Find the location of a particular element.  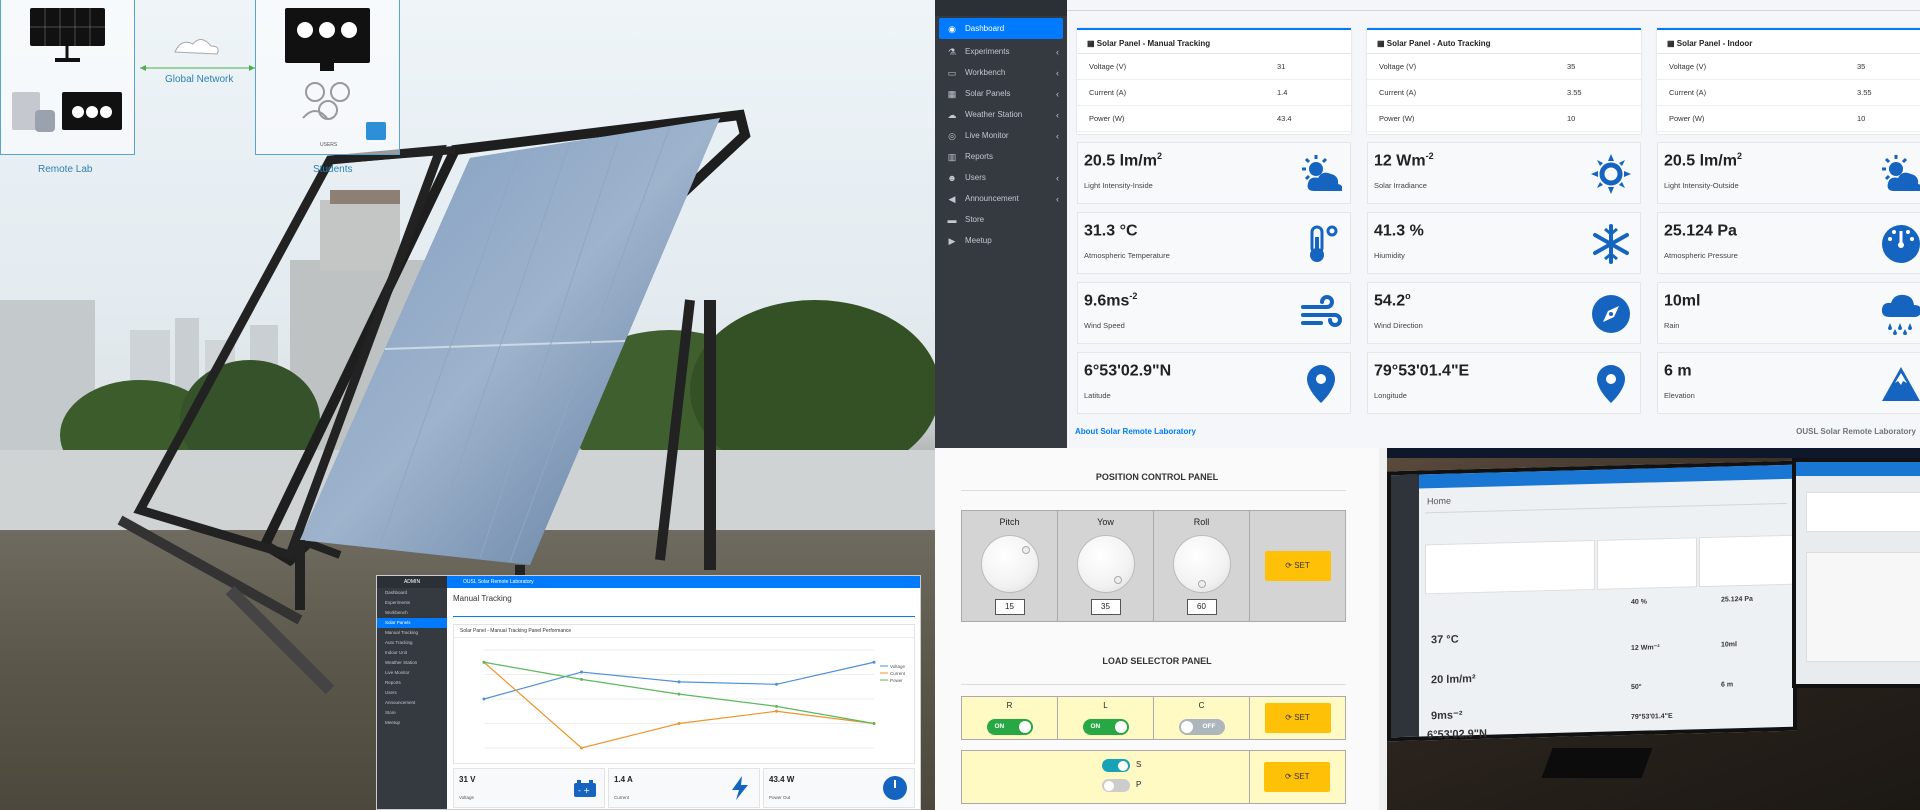

sidebar-item-dashboard: ◉ Dashboard is located at coordinates (1001, 28).